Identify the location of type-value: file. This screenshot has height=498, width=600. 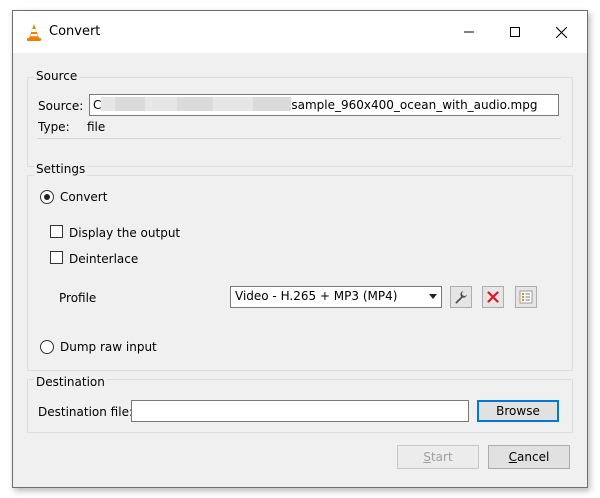
(96, 127).